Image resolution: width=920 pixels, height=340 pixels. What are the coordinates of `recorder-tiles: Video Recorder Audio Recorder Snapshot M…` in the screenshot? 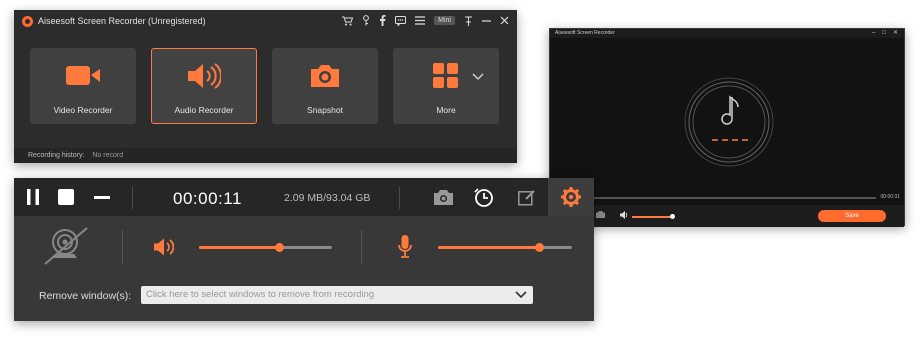 It's located at (264, 86).